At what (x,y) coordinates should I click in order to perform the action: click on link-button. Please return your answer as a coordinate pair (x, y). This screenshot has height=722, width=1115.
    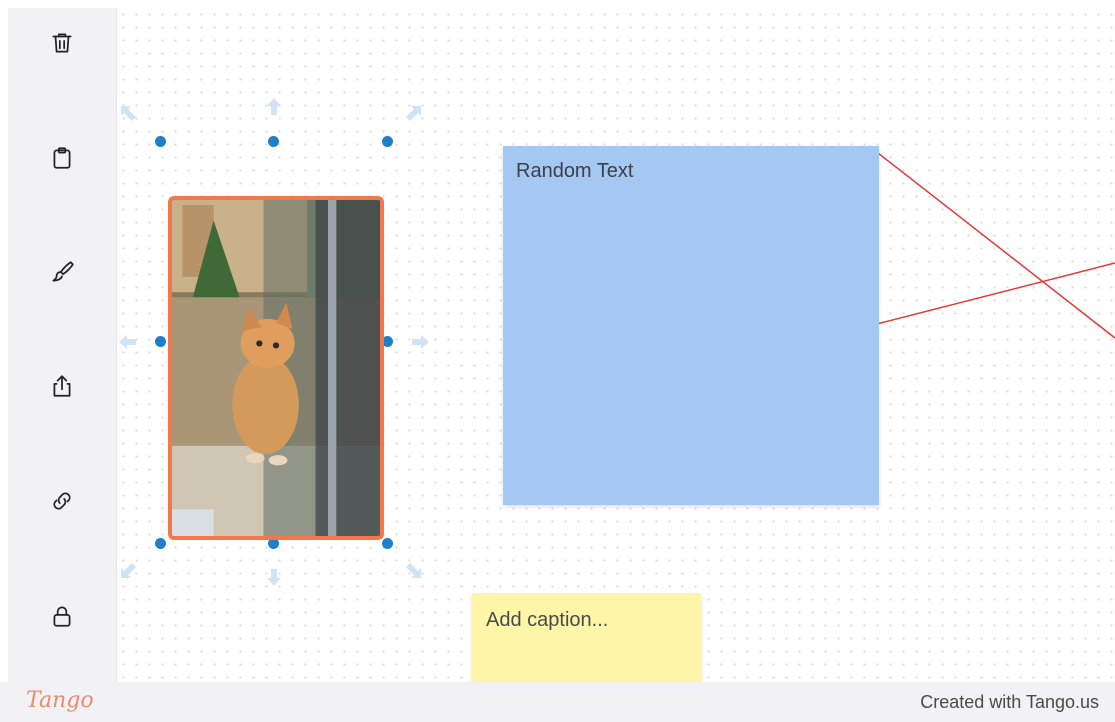
    Looking at the image, I should click on (62, 501).